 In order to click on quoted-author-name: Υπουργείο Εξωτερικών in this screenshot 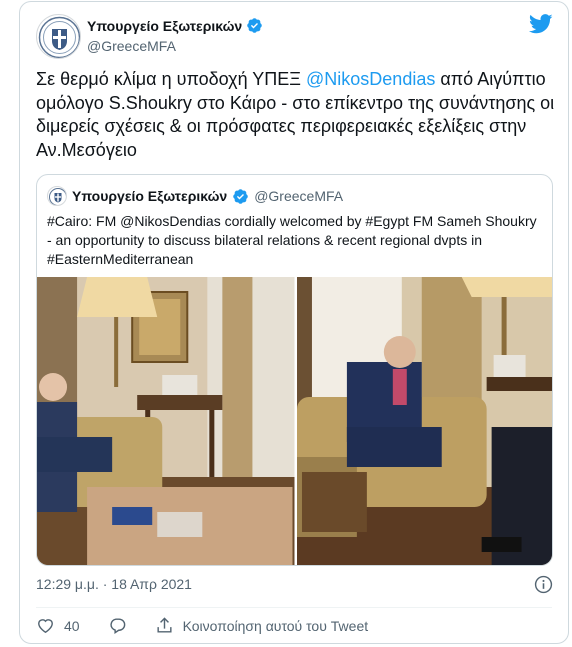, I will do `click(150, 196)`.